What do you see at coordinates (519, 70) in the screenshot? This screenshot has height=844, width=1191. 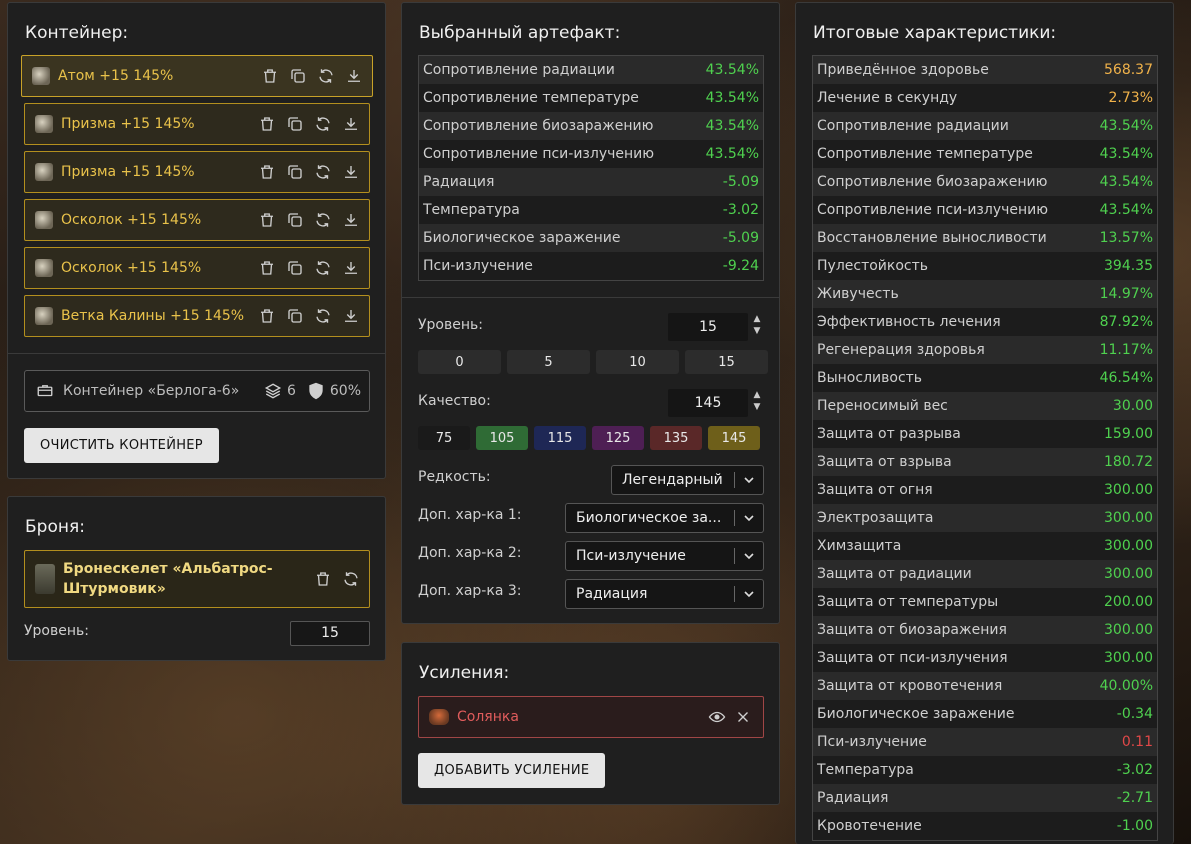 I see `stat-name: Сопротивление радиации` at bounding box center [519, 70].